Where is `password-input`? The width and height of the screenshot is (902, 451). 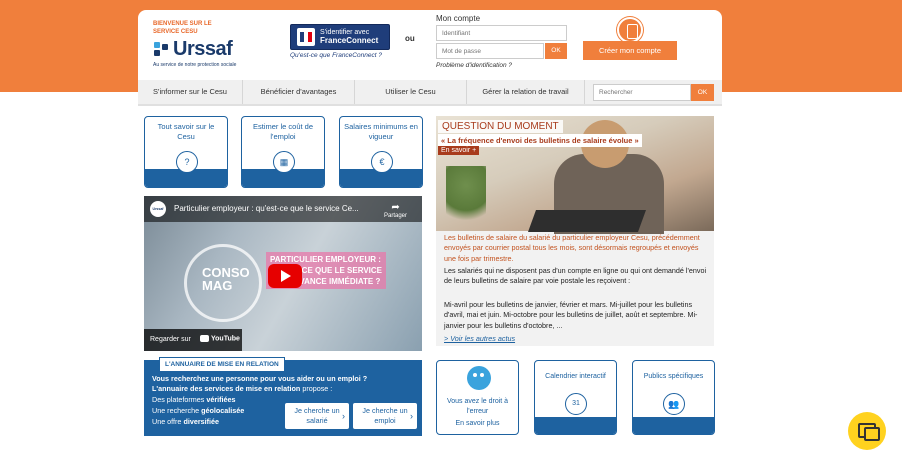
password-input is located at coordinates (490, 51).